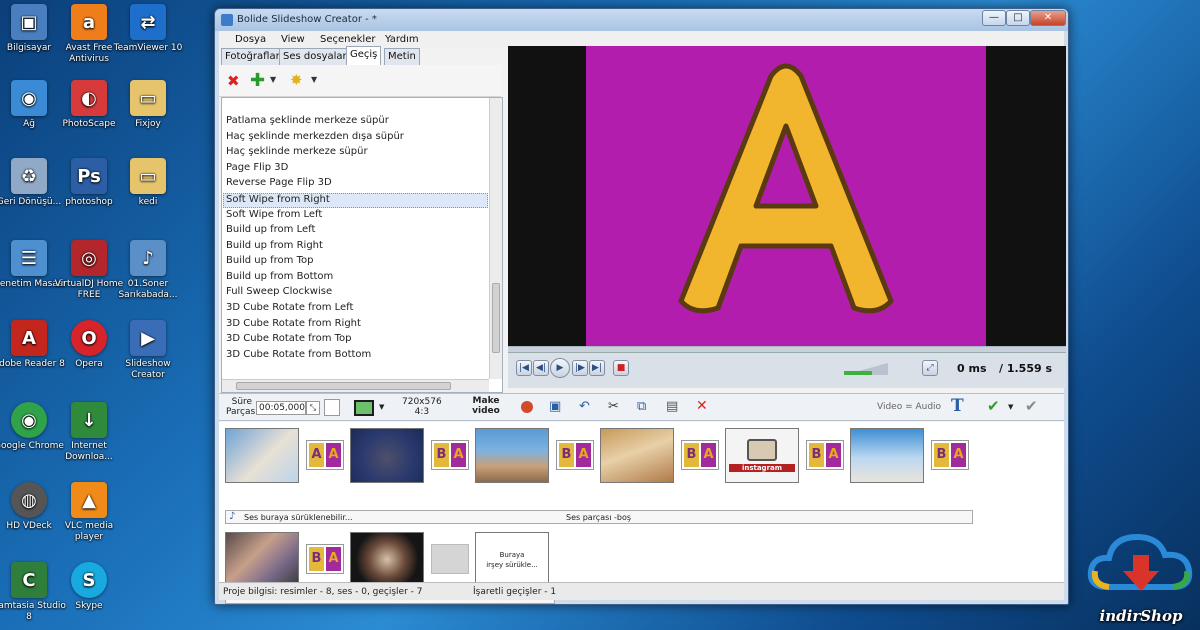 Image resolution: width=1200 pixels, height=630 pixels. What do you see at coordinates (597, 368) in the screenshot?
I see `forward-end-button: ▶|` at bounding box center [597, 368].